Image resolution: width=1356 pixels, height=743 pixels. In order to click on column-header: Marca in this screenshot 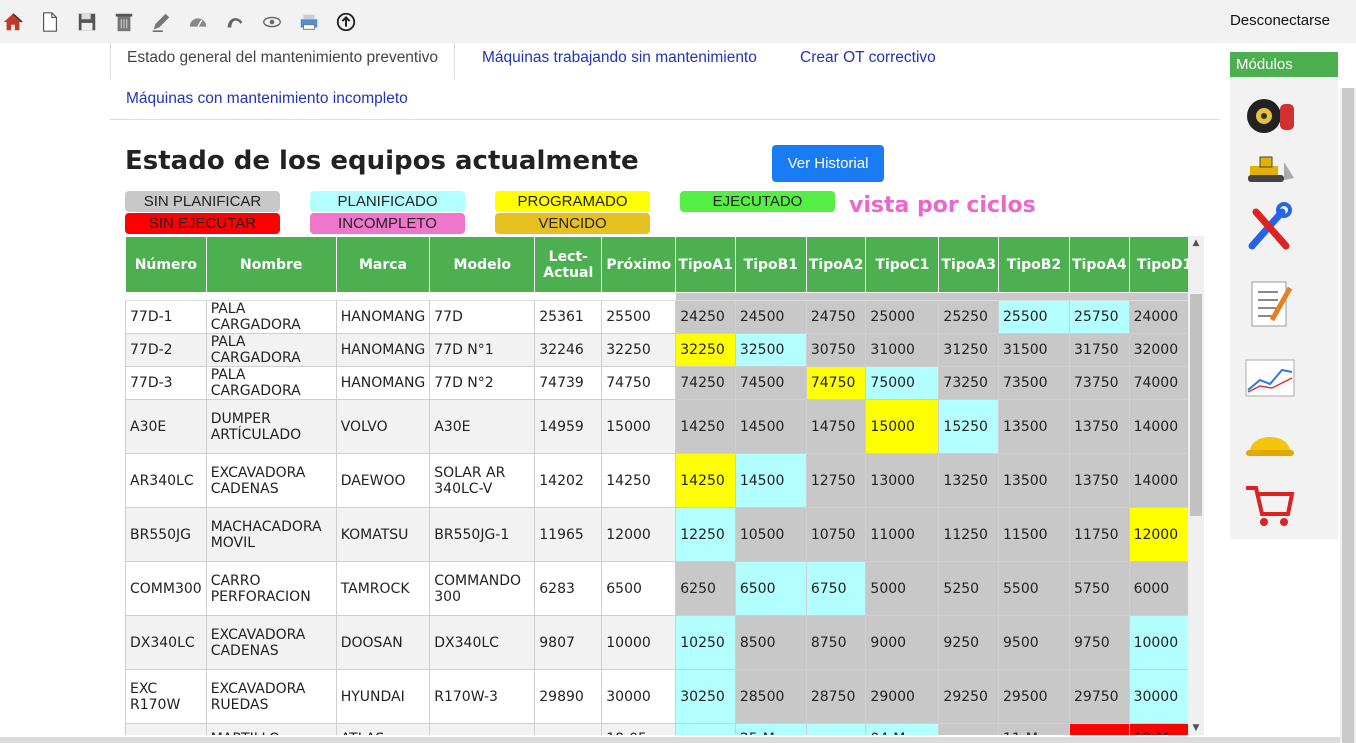, I will do `click(383, 264)`.